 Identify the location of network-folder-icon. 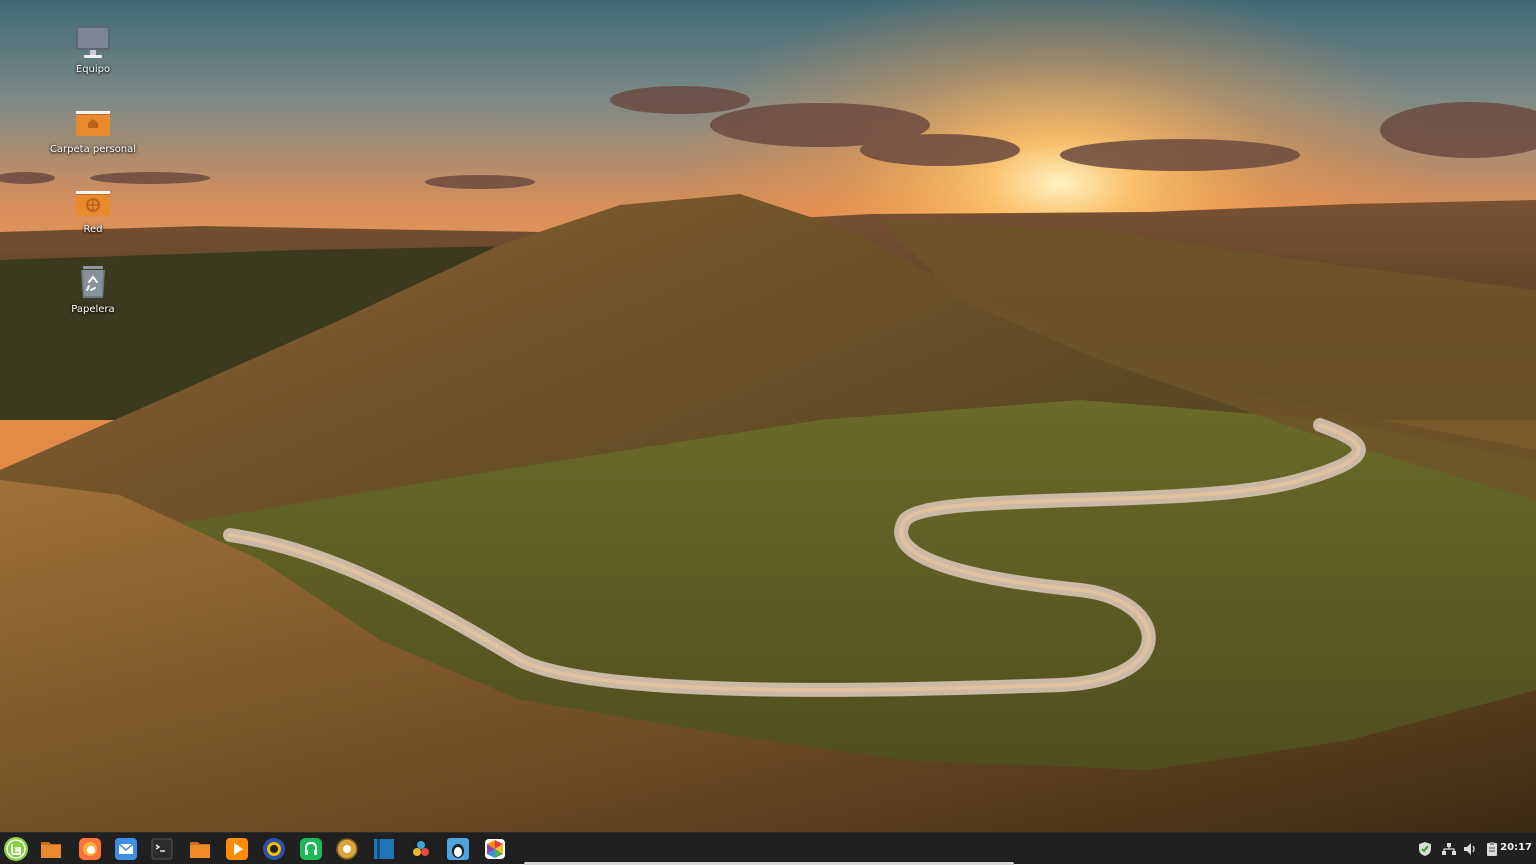
(93, 202).